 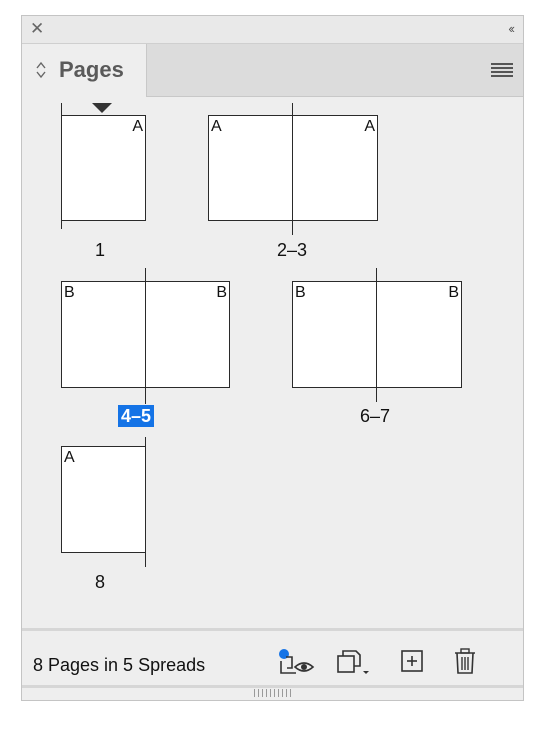 I want to click on panel-footer: 8 Pages in 5 Spreads, so click(x=272, y=659).